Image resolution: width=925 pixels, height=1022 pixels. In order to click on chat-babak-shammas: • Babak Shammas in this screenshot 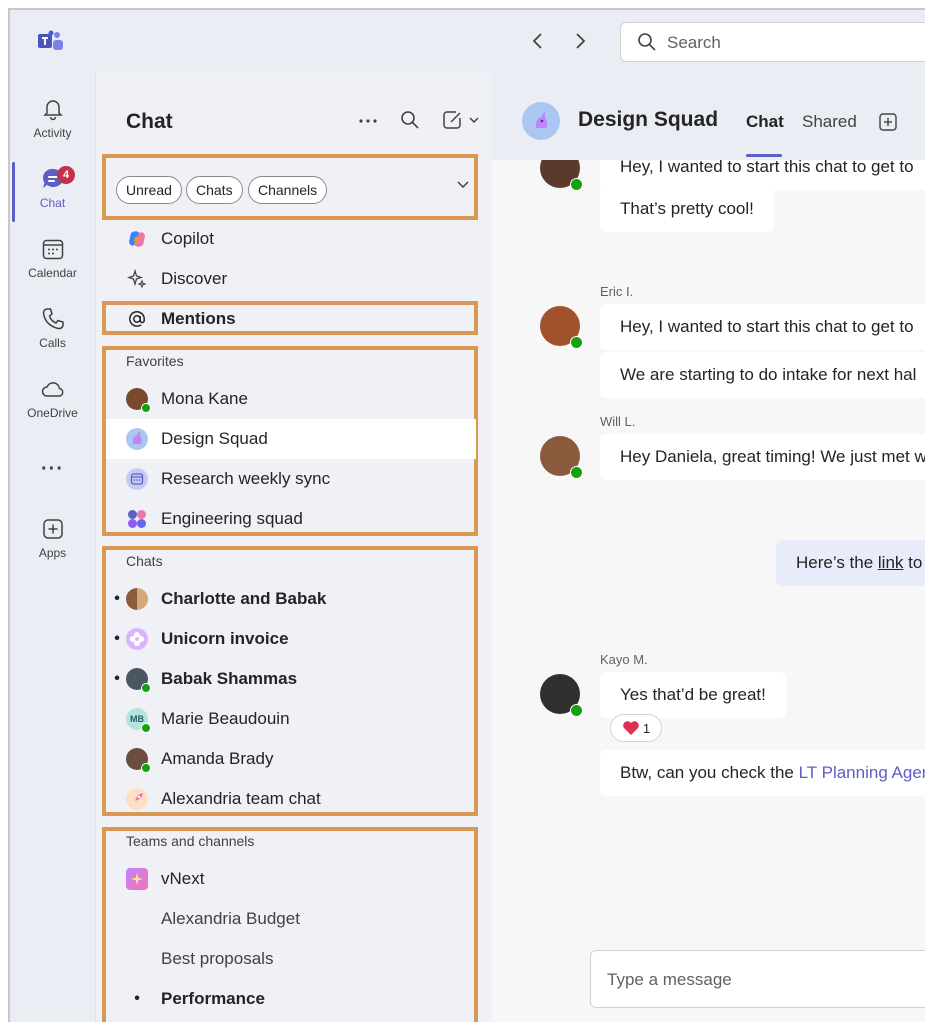, I will do `click(292, 679)`.